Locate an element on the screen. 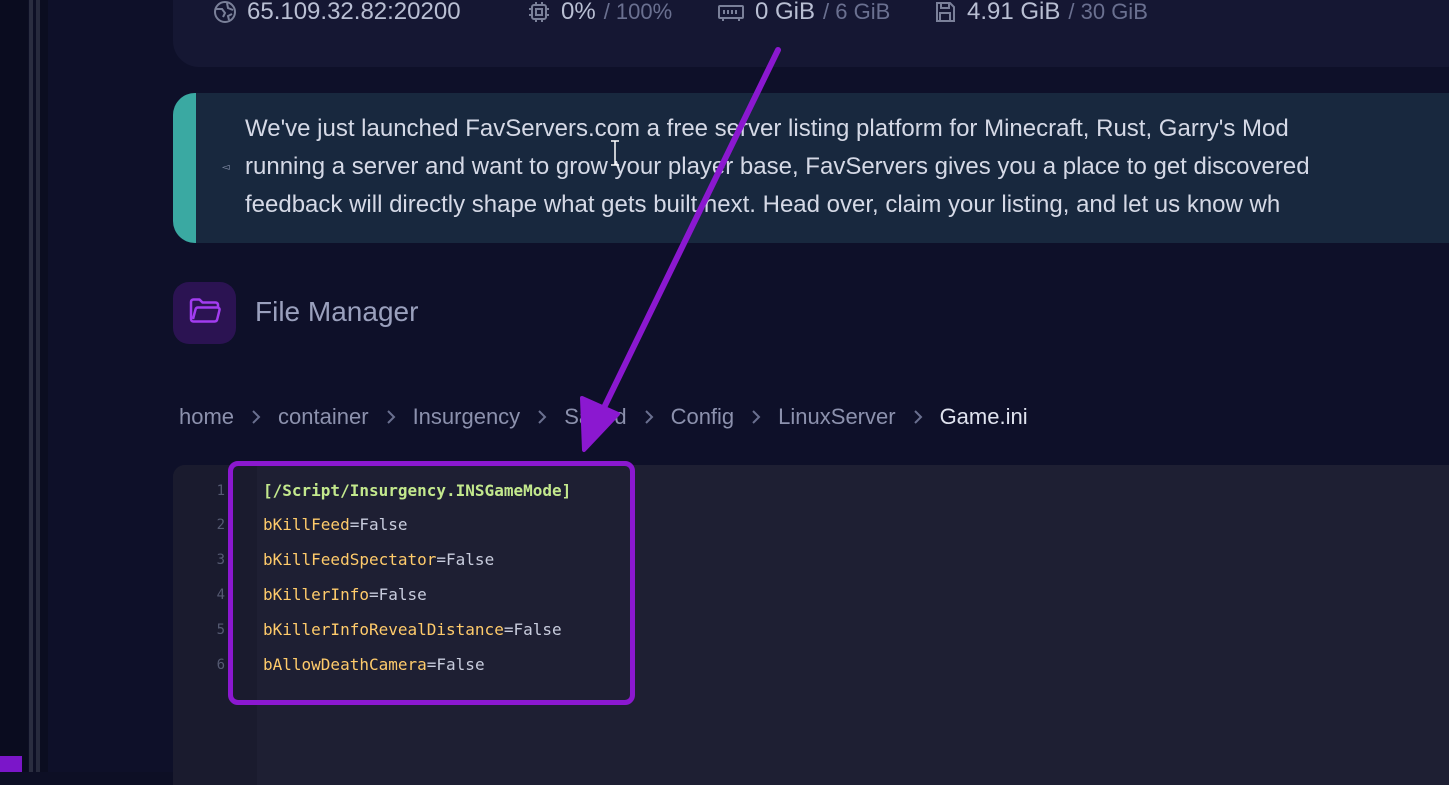 The image size is (1449, 785). stat-disk: 4.91 GiB / 30 GiB is located at coordinates (1040, 12).